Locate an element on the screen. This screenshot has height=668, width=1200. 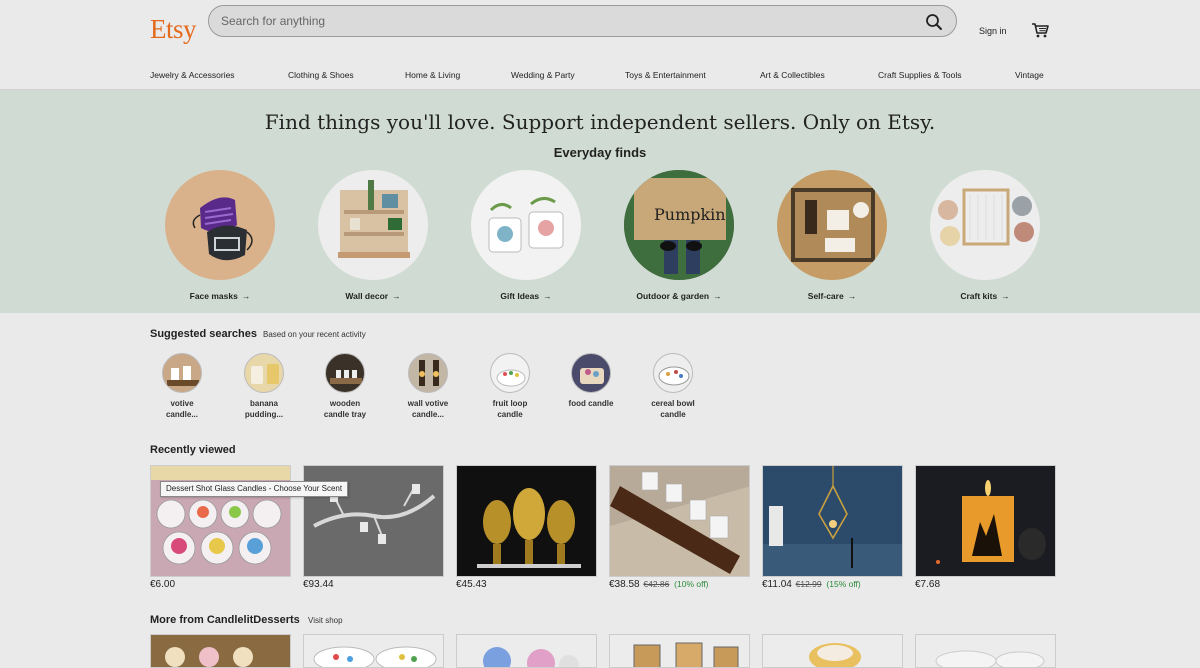
search-button is located at coordinates (934, 22).